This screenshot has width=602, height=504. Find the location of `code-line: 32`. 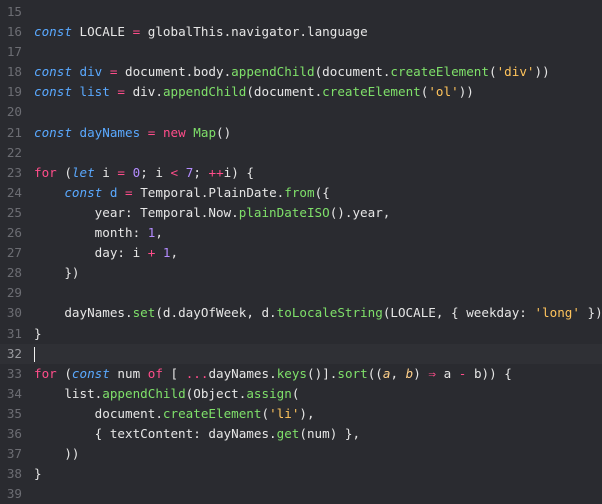

code-line: 32 is located at coordinates (301, 353).